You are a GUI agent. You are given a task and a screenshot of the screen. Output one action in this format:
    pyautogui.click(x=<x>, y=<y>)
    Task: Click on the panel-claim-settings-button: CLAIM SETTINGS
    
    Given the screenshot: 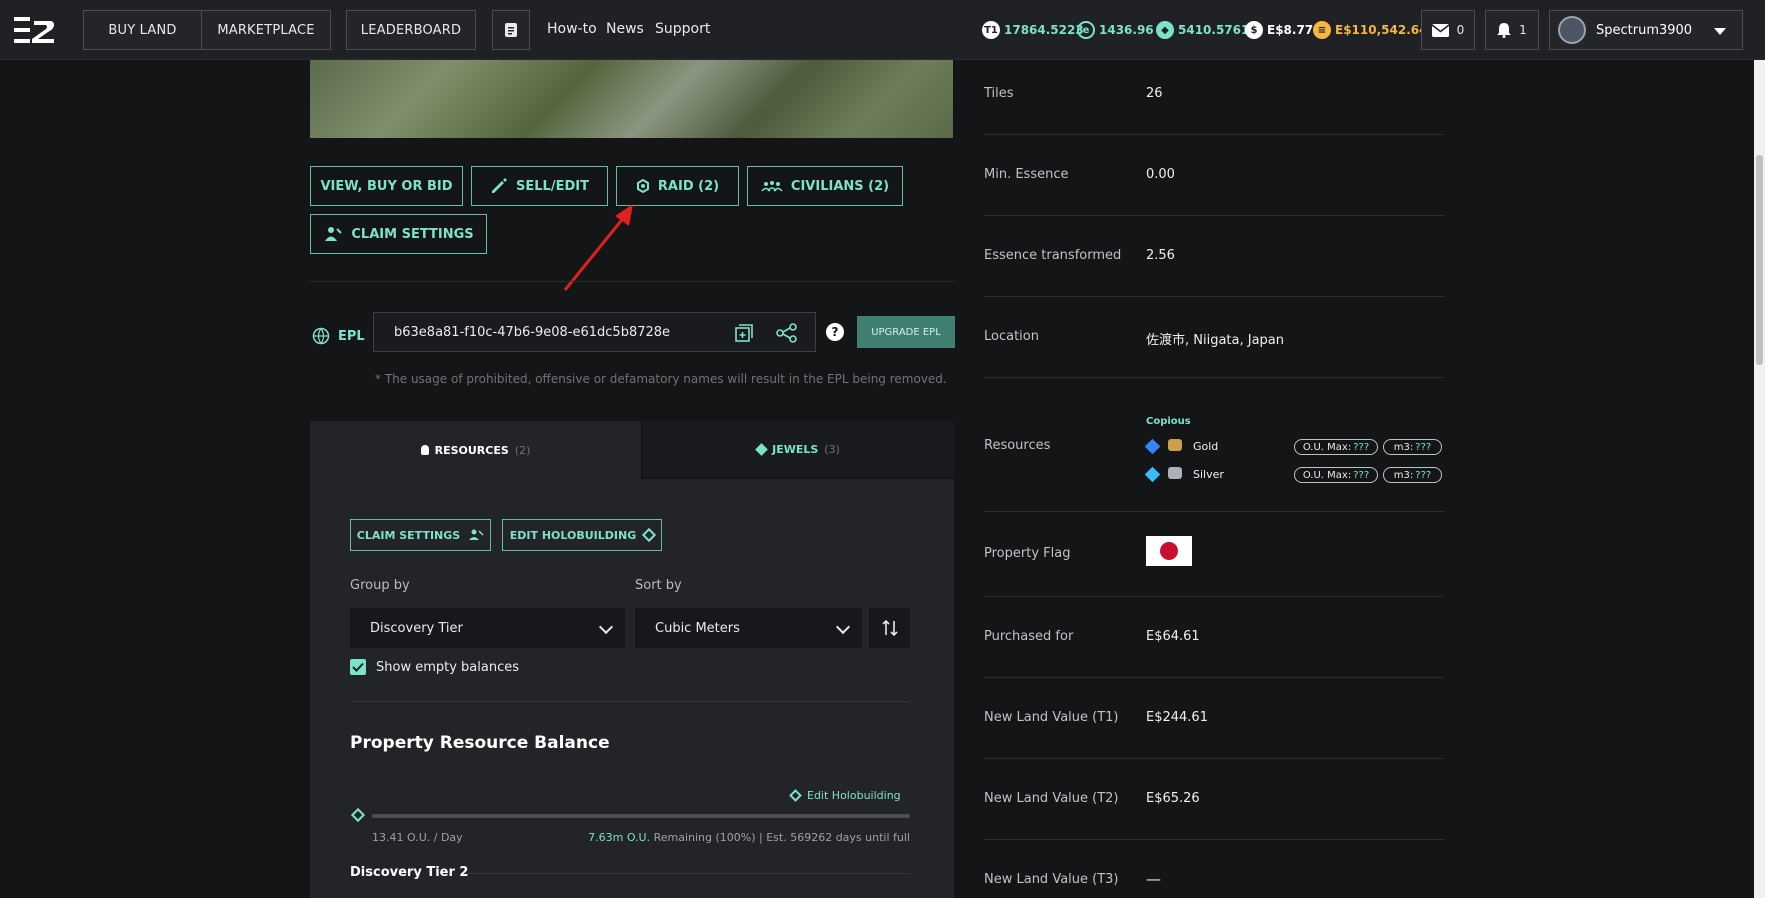 What is the action you would take?
    pyautogui.click(x=420, y=535)
    